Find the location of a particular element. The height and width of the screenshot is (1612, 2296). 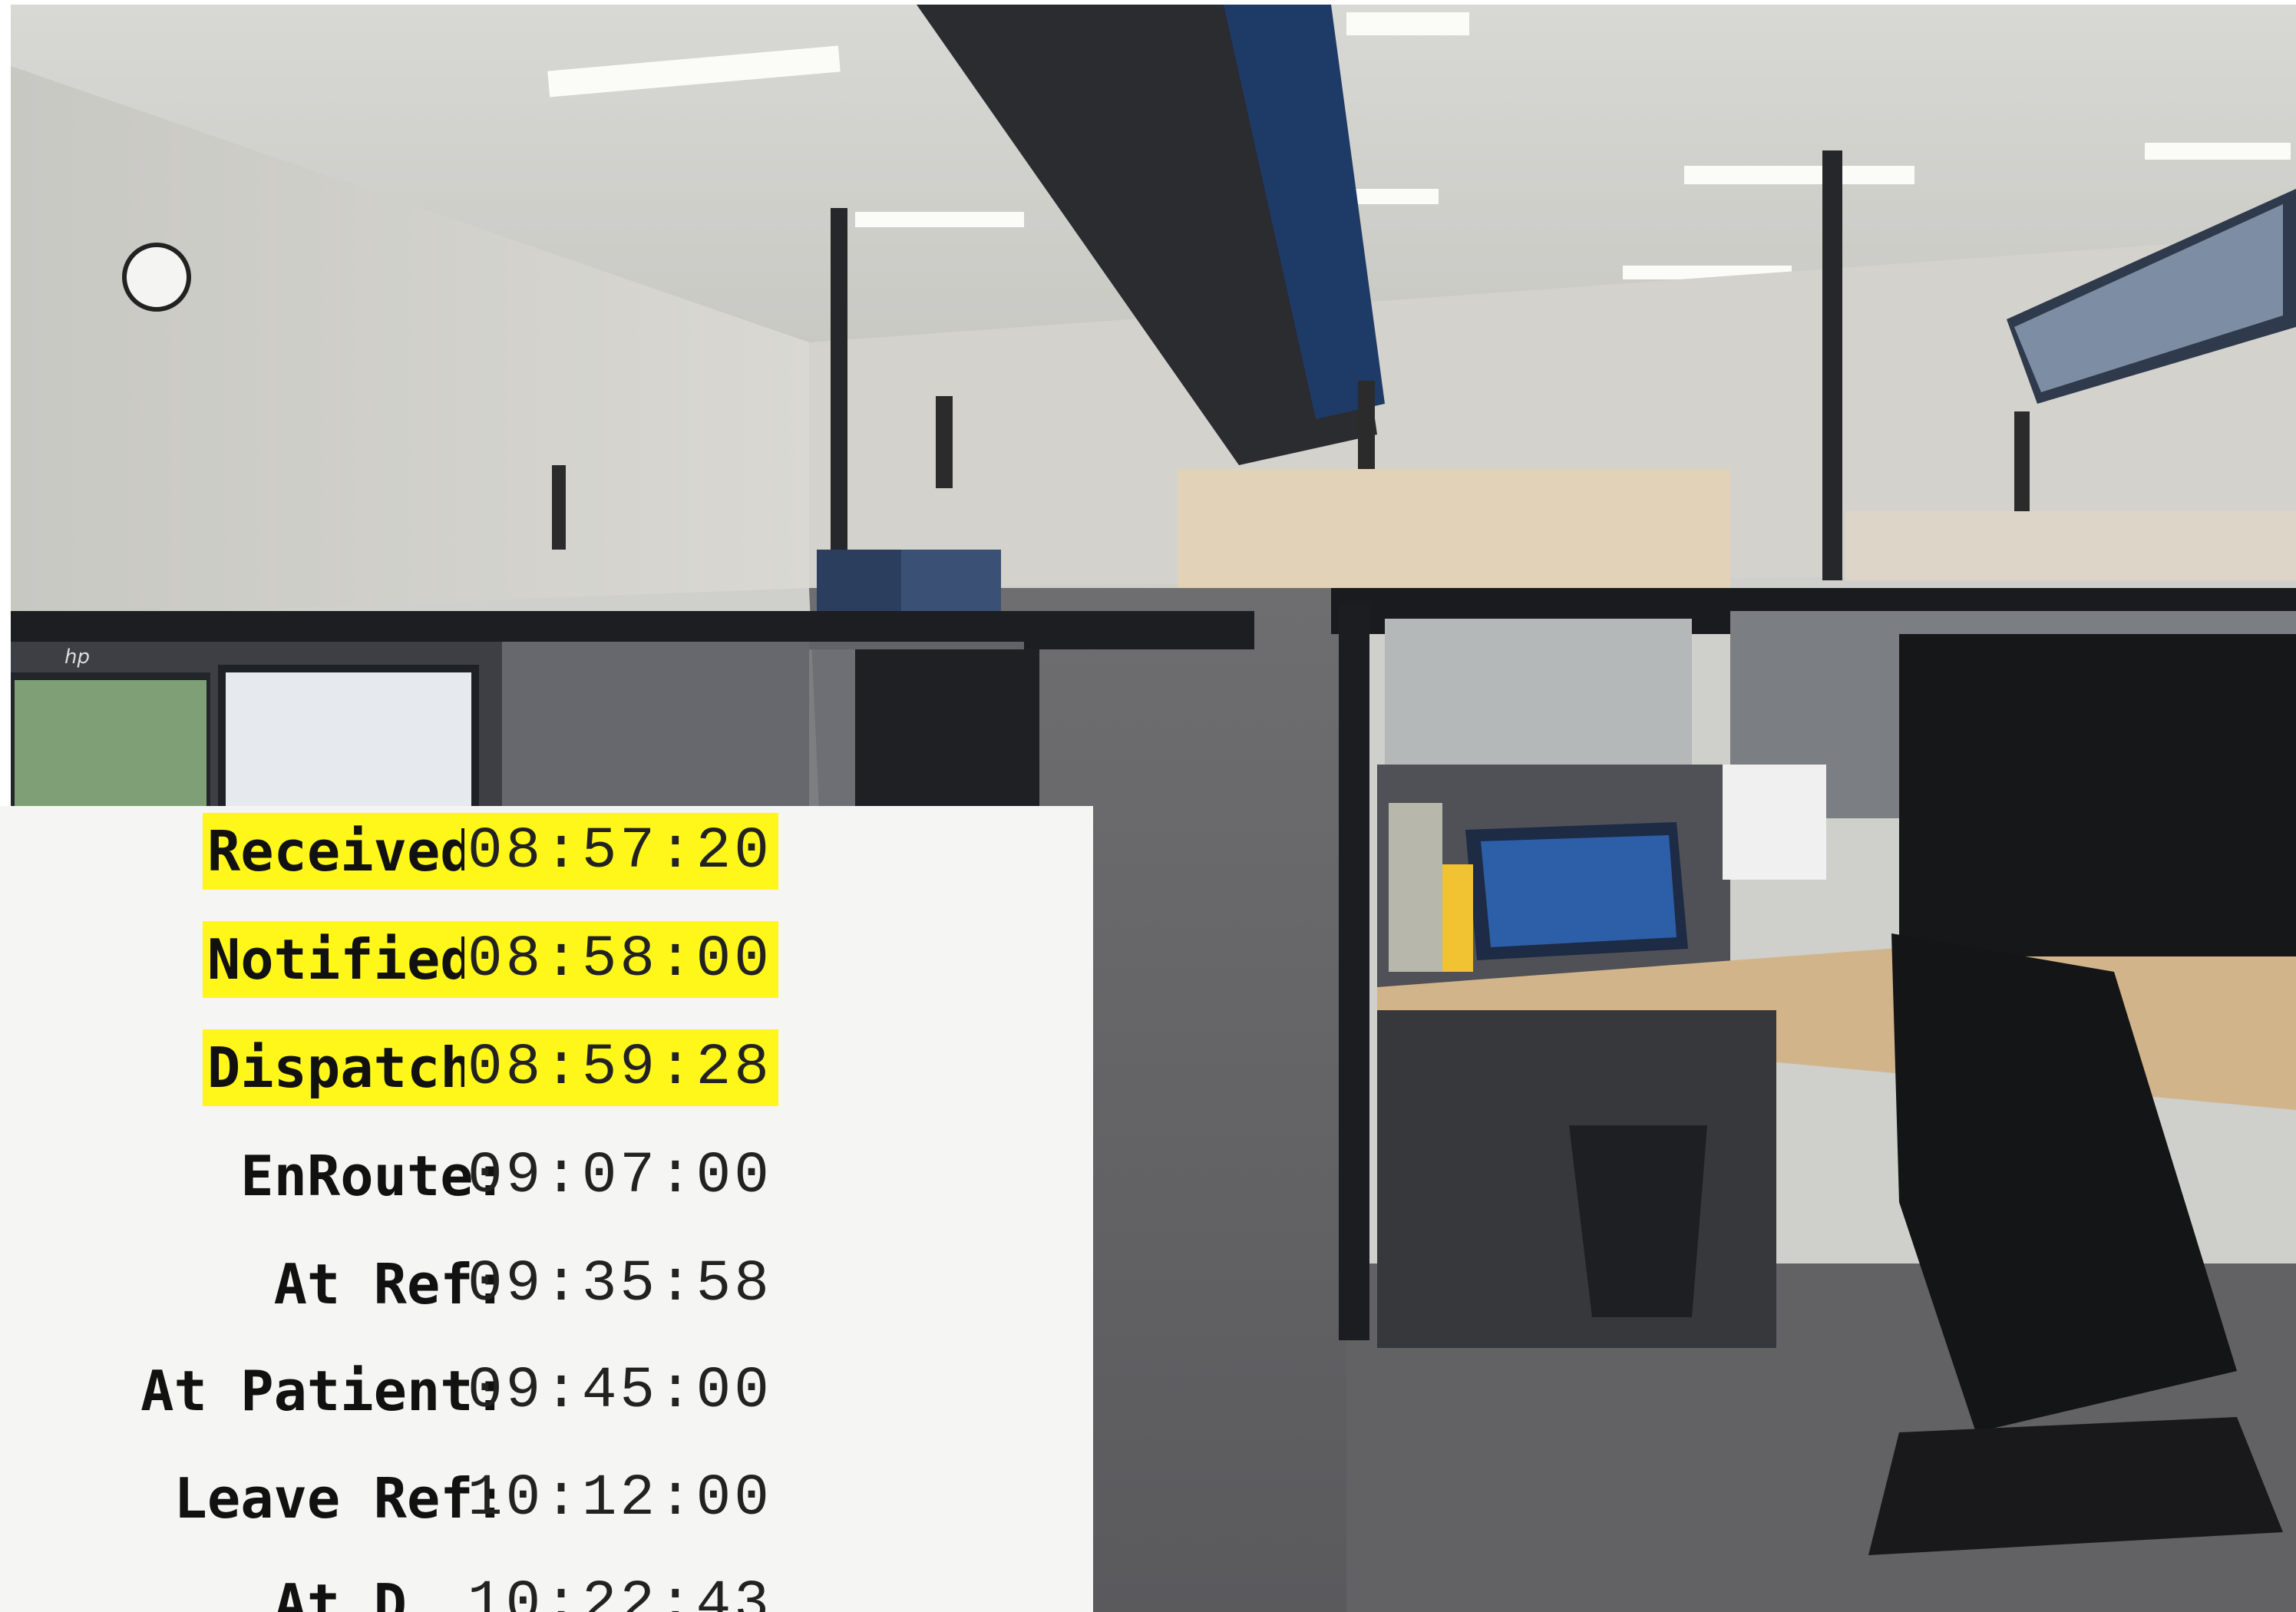

timeline-row-partial: At D... 10:22:43 is located at coordinates (422, 1589).